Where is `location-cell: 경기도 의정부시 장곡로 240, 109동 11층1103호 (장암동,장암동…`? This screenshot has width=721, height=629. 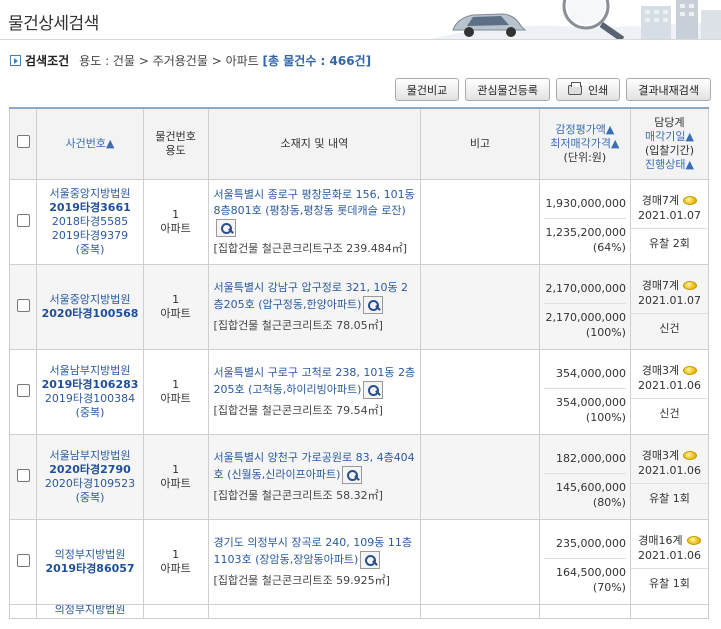 location-cell: 경기도 의정부시 장곡로 240, 109동 11층1103호 (장암동,장암동… is located at coordinates (314, 561).